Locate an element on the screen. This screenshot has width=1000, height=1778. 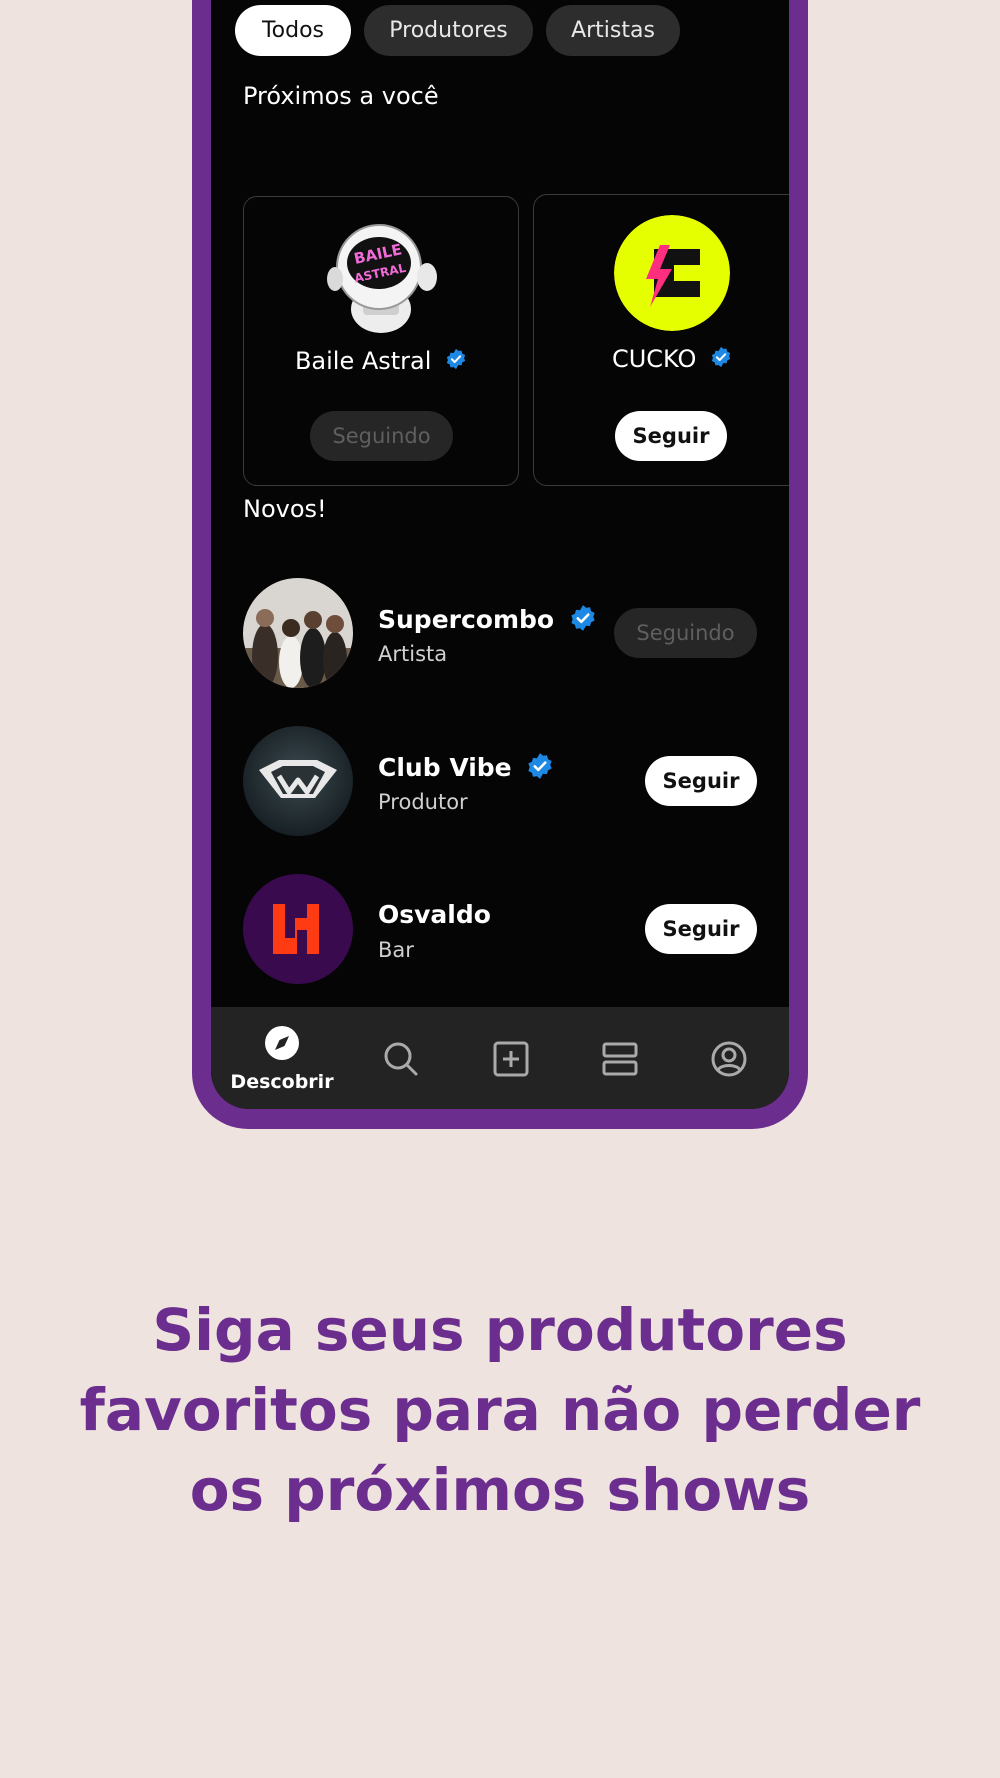
row-name-club-vibe: Club Vibe is located at coordinates (466, 769).